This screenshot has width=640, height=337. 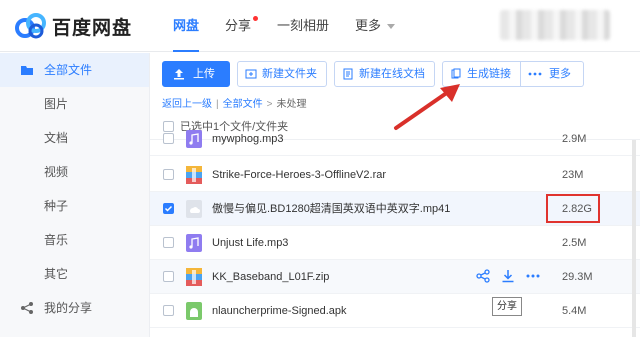 I want to click on sidebar-item-label: 全部文件, so click(x=68, y=70).